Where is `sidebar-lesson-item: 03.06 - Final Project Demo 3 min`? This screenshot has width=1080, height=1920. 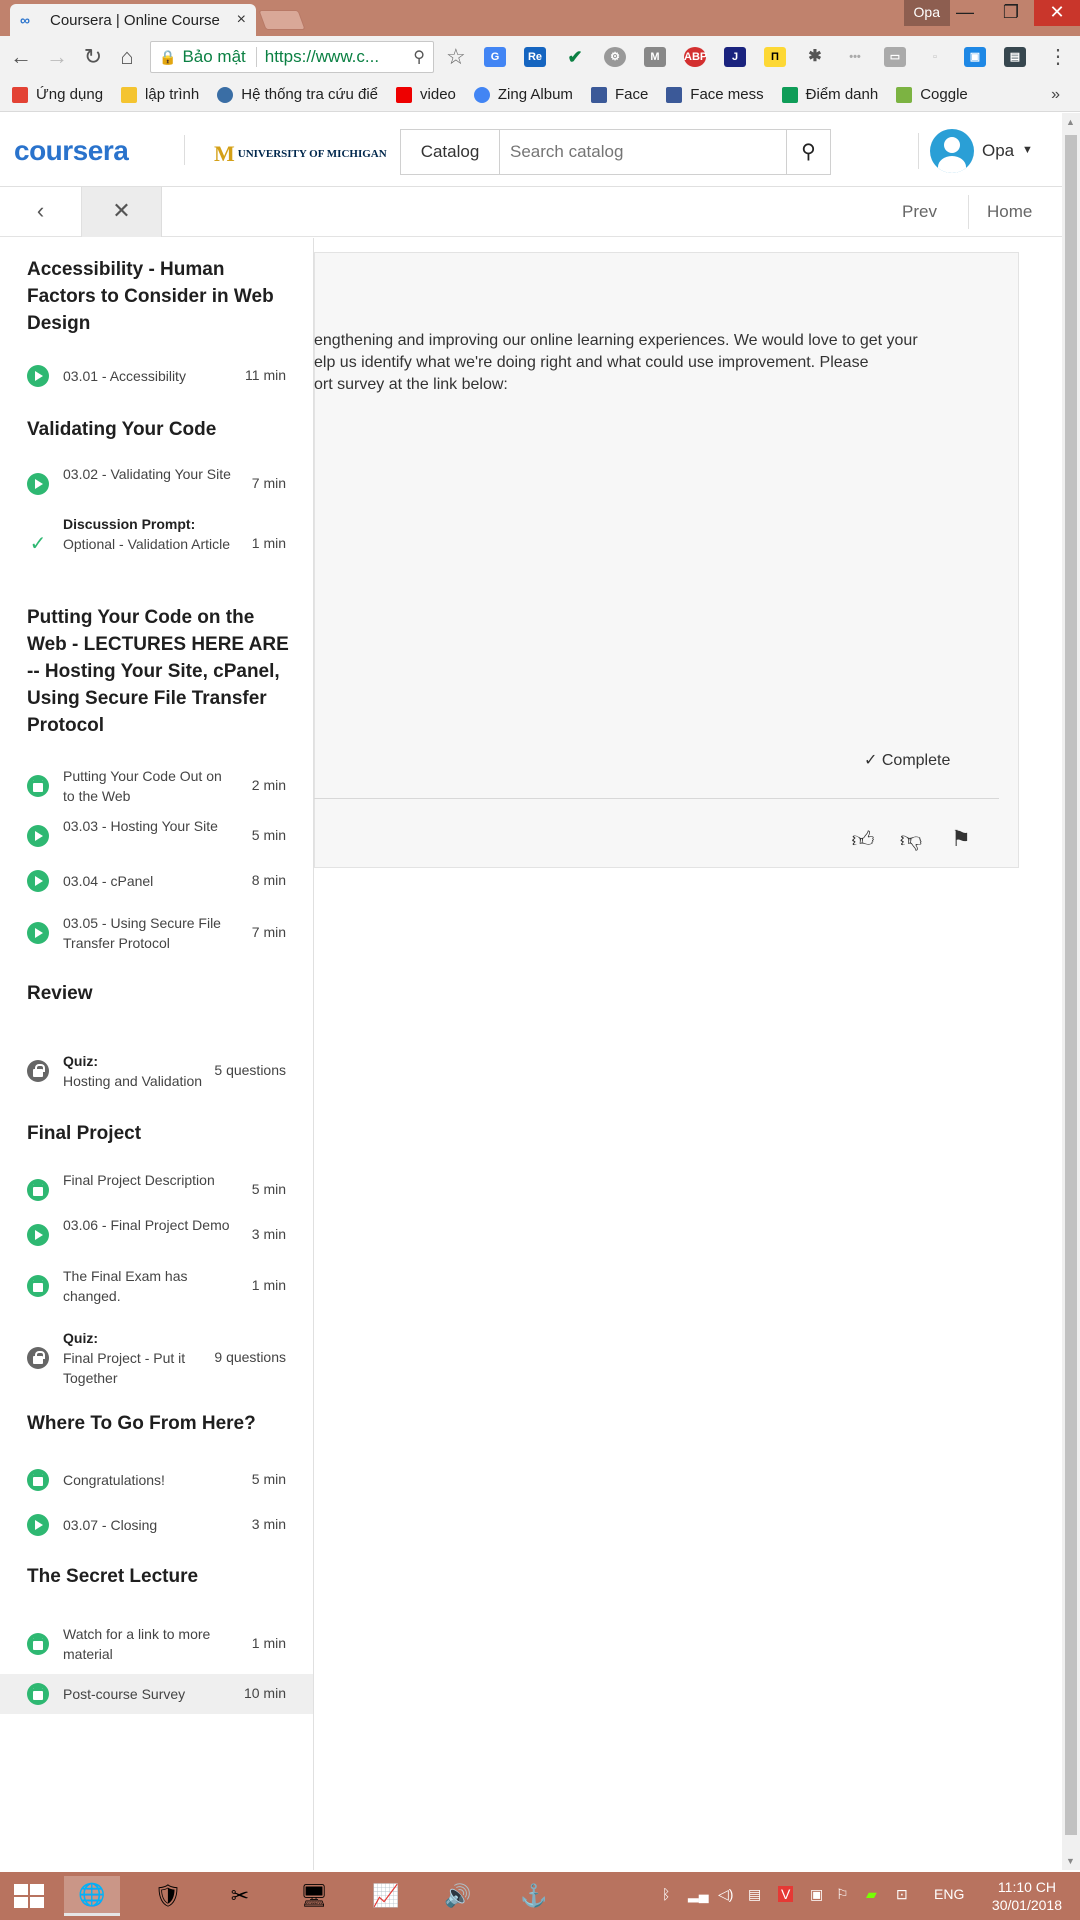 sidebar-lesson-item: 03.06 - Final Project Demo 3 min is located at coordinates (156, 1235).